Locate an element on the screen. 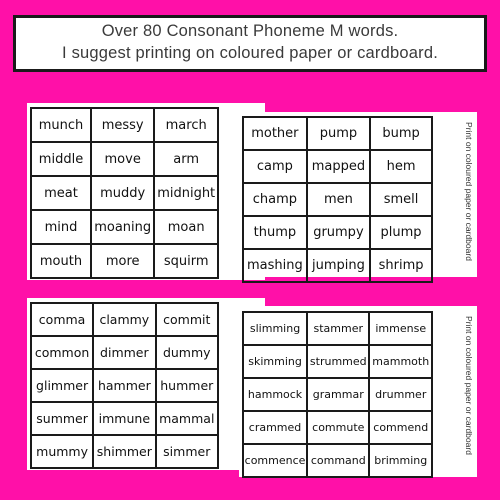 The height and width of the screenshot is (500, 500). grid-row: mashing jumping shrimp is located at coordinates (337, 265).